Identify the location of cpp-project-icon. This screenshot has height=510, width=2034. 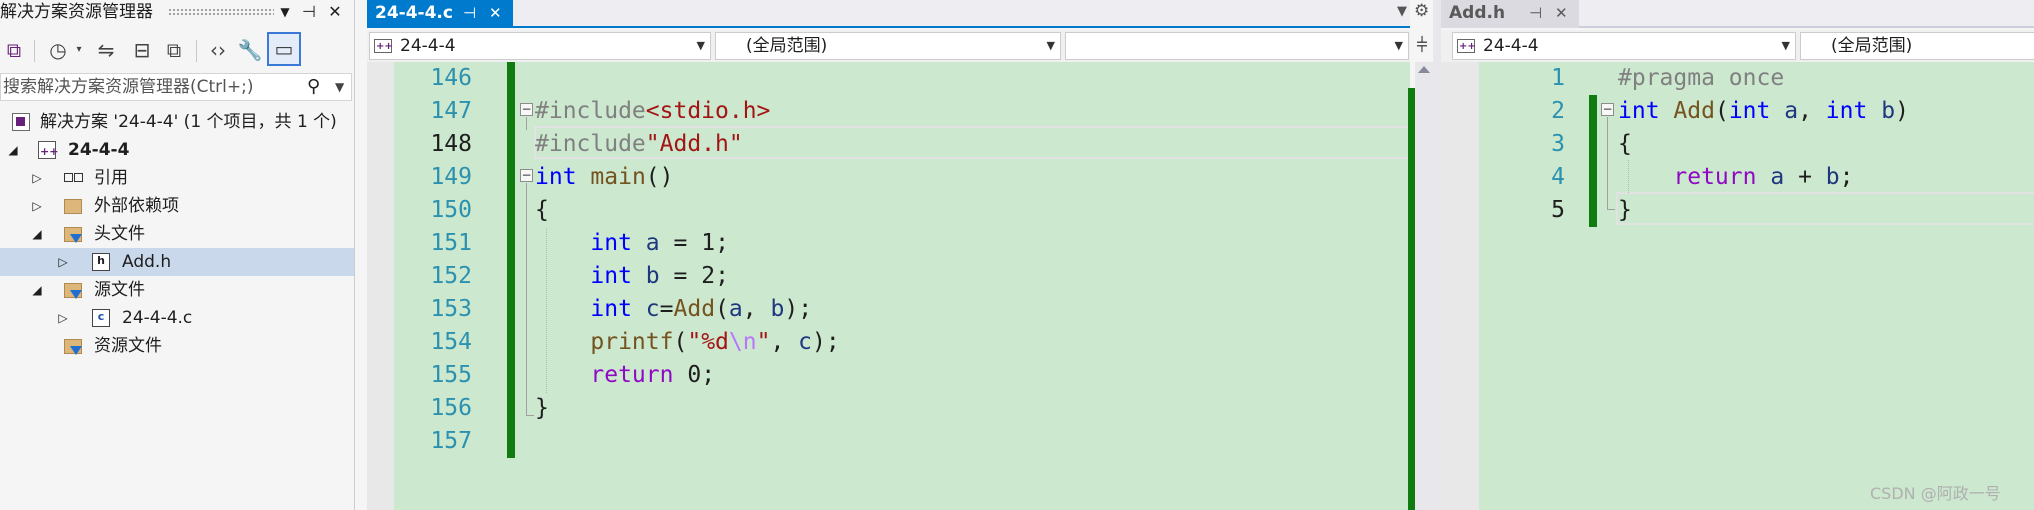
(383, 47).